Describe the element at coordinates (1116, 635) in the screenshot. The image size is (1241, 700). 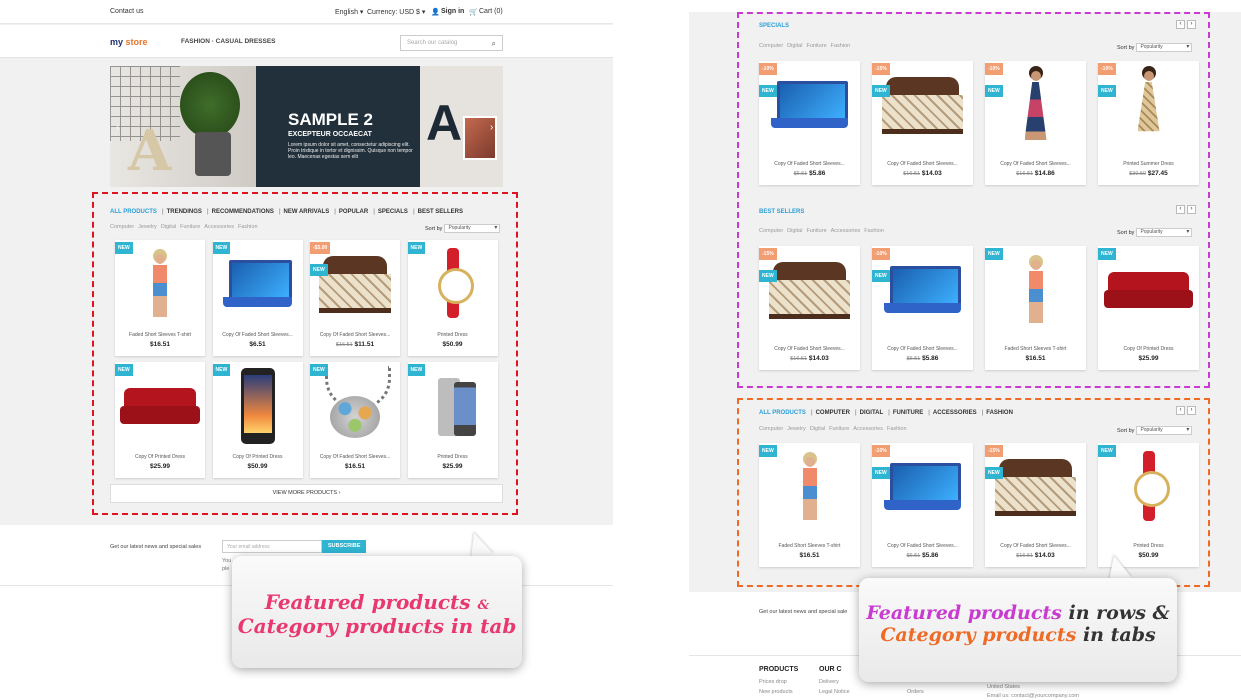
I see `bubble-line-2b: in tabs` at that location.